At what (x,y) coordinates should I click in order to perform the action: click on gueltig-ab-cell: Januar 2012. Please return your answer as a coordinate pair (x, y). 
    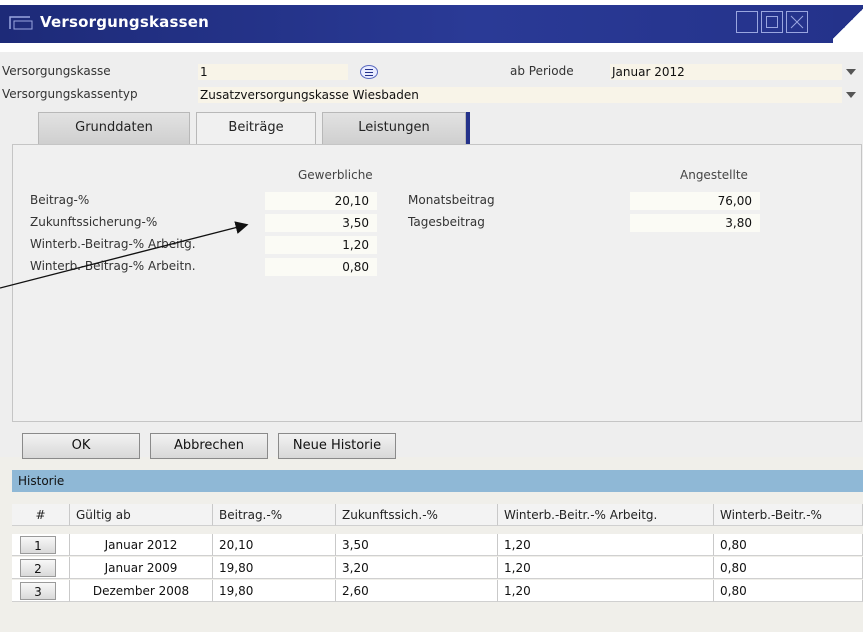
    Looking at the image, I should click on (141, 545).